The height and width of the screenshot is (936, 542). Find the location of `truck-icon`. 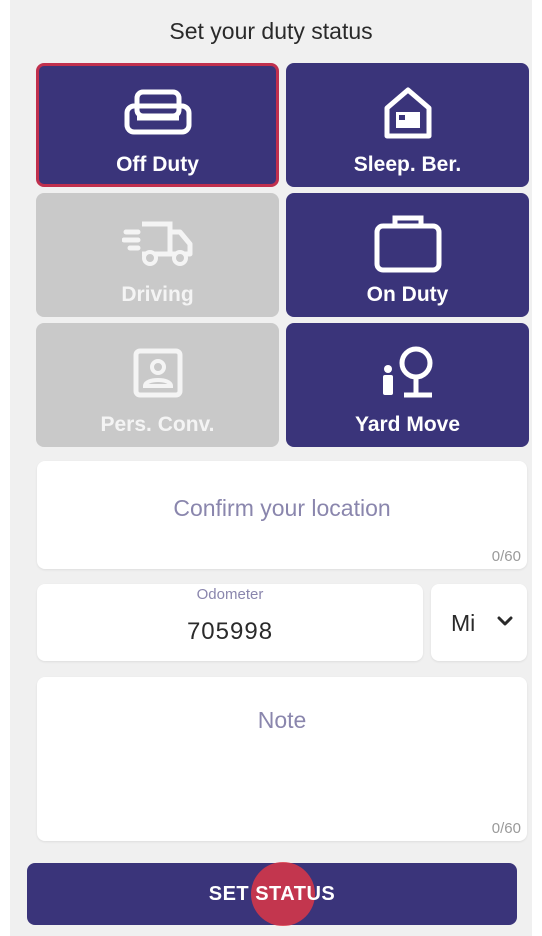

truck-icon is located at coordinates (158, 243).